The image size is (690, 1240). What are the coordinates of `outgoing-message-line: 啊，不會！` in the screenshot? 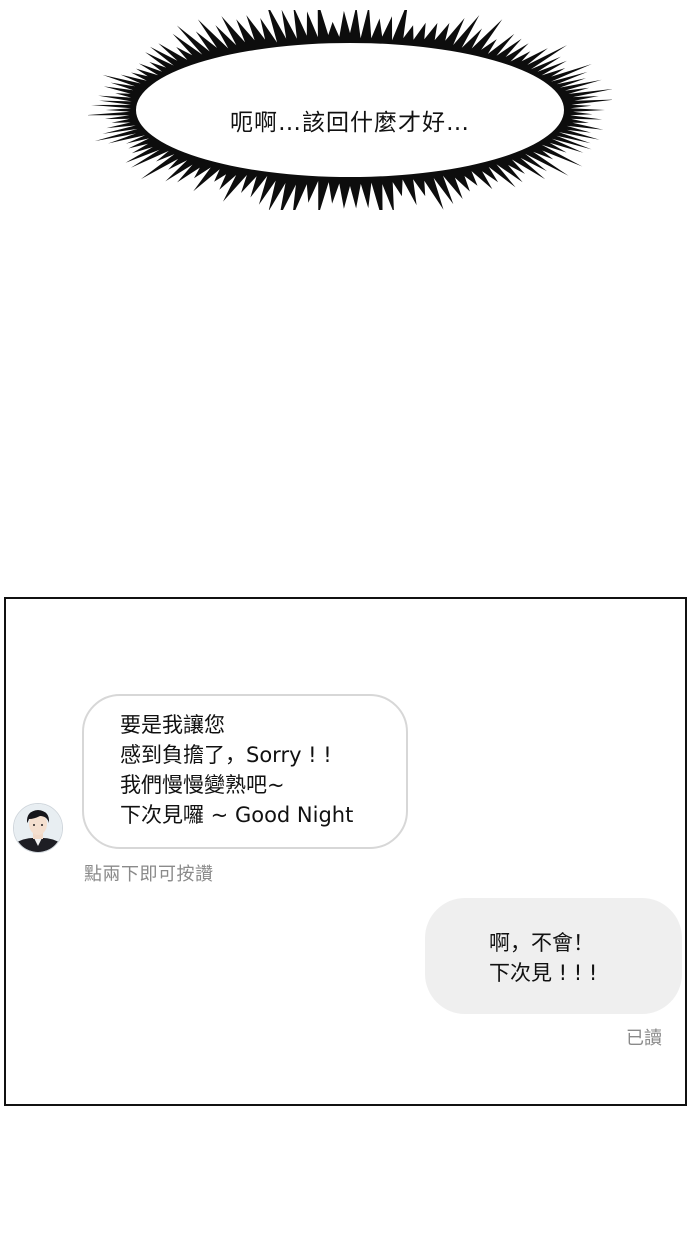 It's located at (541, 943).